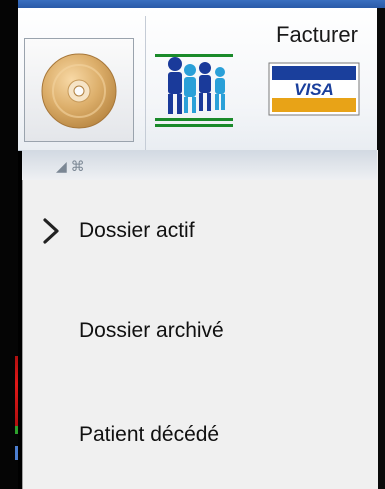 The width and height of the screenshot is (385, 489). I want to click on disc-icon, so click(79, 91).